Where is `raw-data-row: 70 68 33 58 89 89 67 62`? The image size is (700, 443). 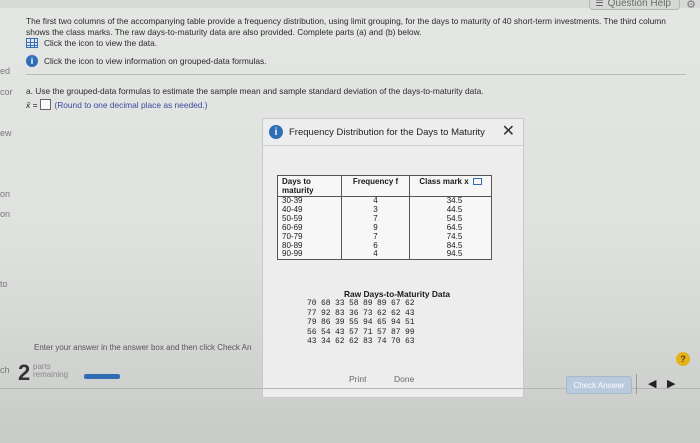
raw-data-row: 70 68 33 58 89 89 67 62 is located at coordinates (363, 304).